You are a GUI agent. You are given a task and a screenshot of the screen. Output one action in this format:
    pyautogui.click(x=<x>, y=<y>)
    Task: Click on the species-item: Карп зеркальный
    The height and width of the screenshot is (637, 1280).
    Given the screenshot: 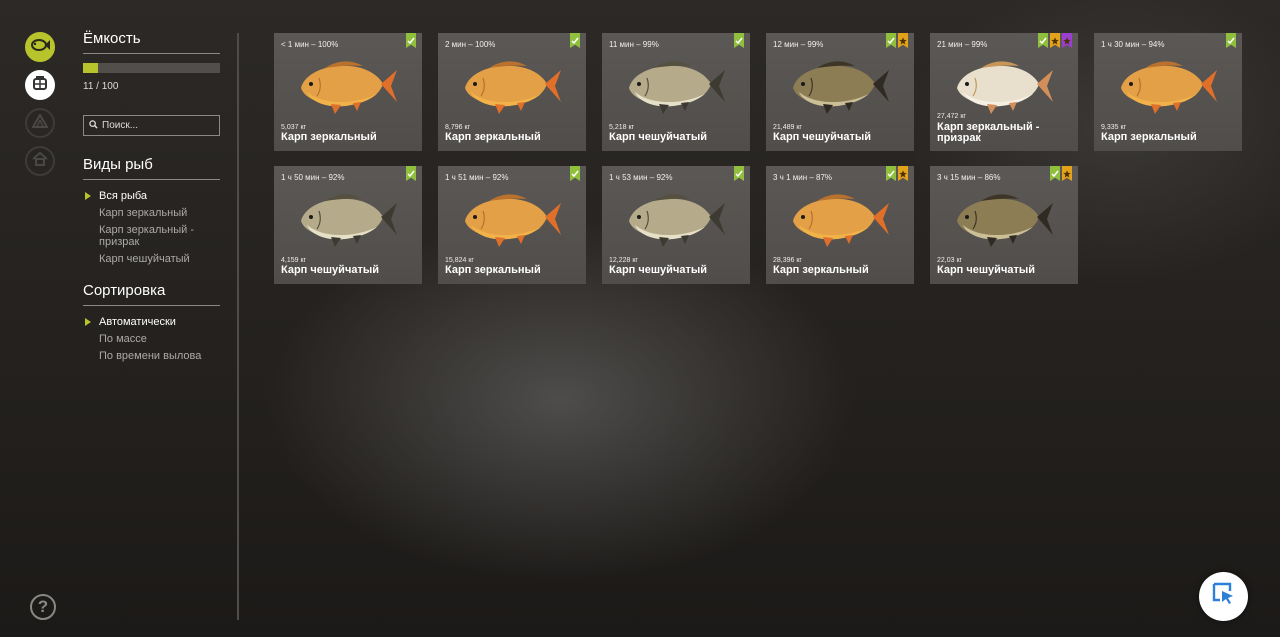 What is the action you would take?
    pyautogui.click(x=159, y=213)
    